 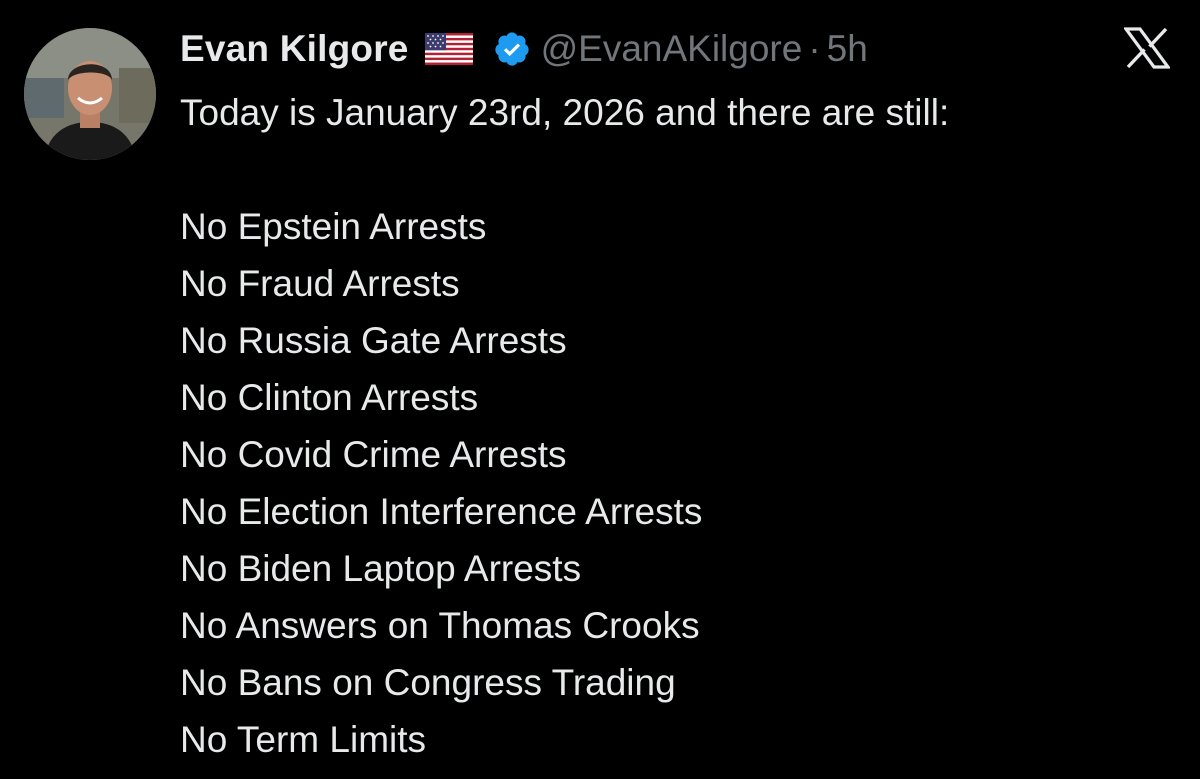 What do you see at coordinates (320, 283) in the screenshot?
I see `tweet-list-item: No Fraud Arrests` at bounding box center [320, 283].